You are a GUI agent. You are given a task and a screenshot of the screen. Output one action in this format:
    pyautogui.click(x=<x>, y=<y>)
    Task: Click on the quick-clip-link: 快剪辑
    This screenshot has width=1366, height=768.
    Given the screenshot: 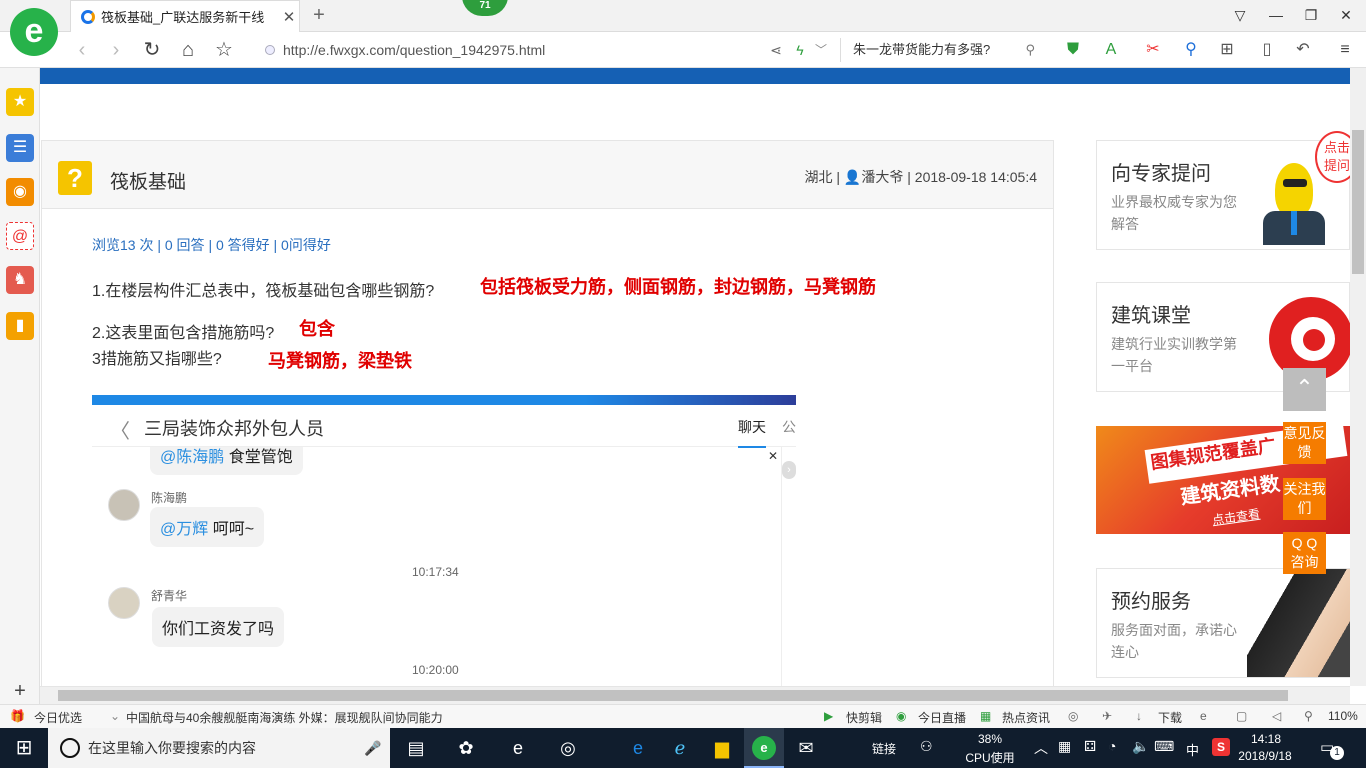 What is the action you would take?
    pyautogui.click(x=864, y=717)
    